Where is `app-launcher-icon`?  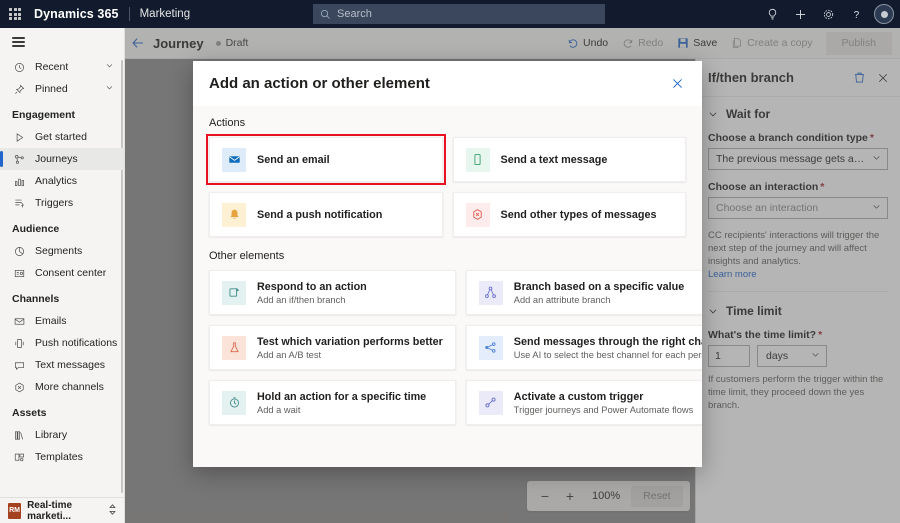
app-launcher-icon is located at coordinates (15, 14).